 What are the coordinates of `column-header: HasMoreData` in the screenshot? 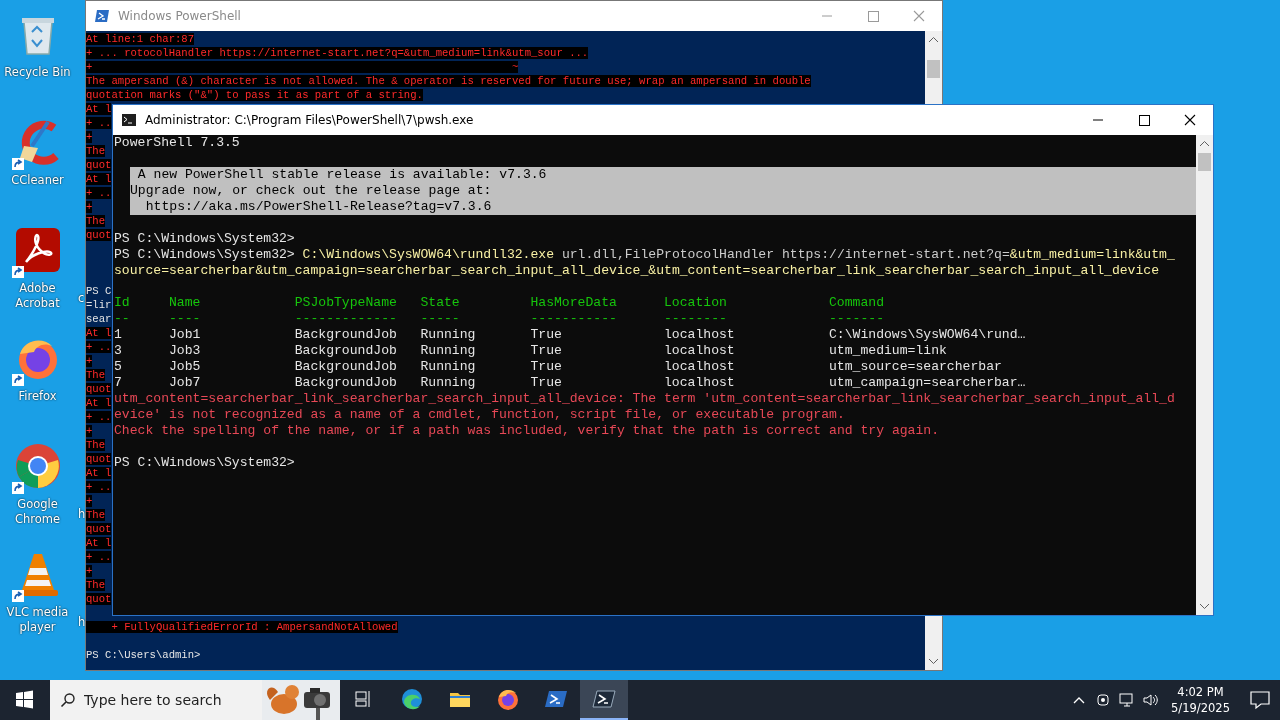 It's located at (574, 303).